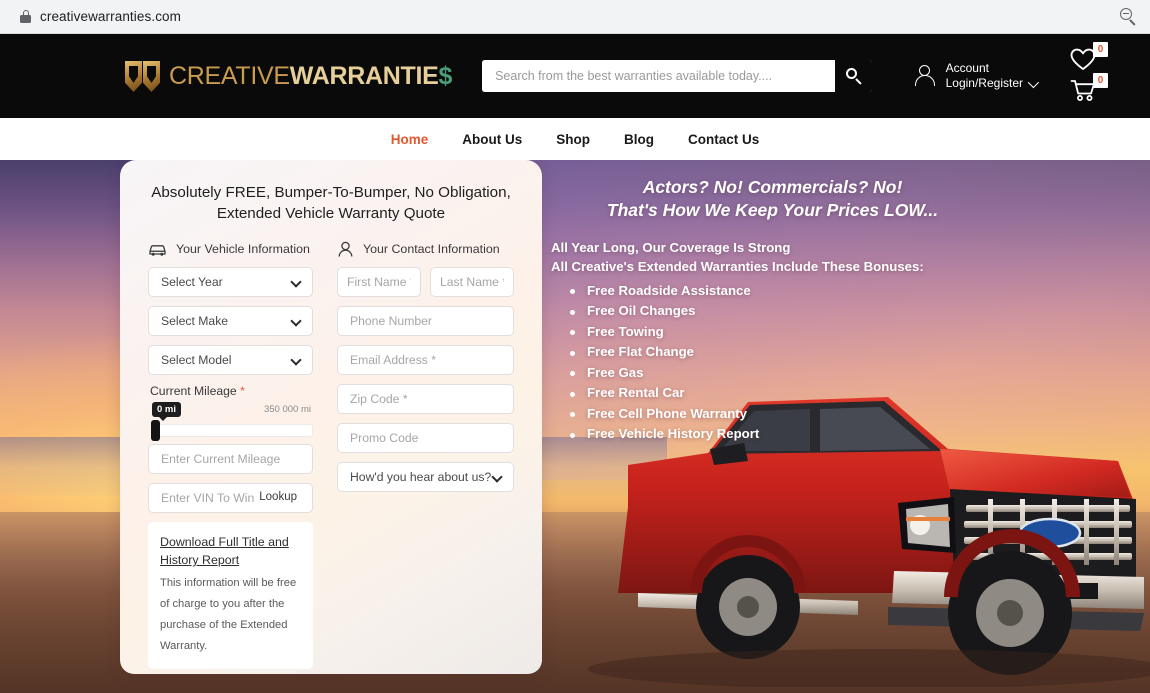 The height and width of the screenshot is (693, 1150). I want to click on logo-part-dollar: $, so click(445, 75).